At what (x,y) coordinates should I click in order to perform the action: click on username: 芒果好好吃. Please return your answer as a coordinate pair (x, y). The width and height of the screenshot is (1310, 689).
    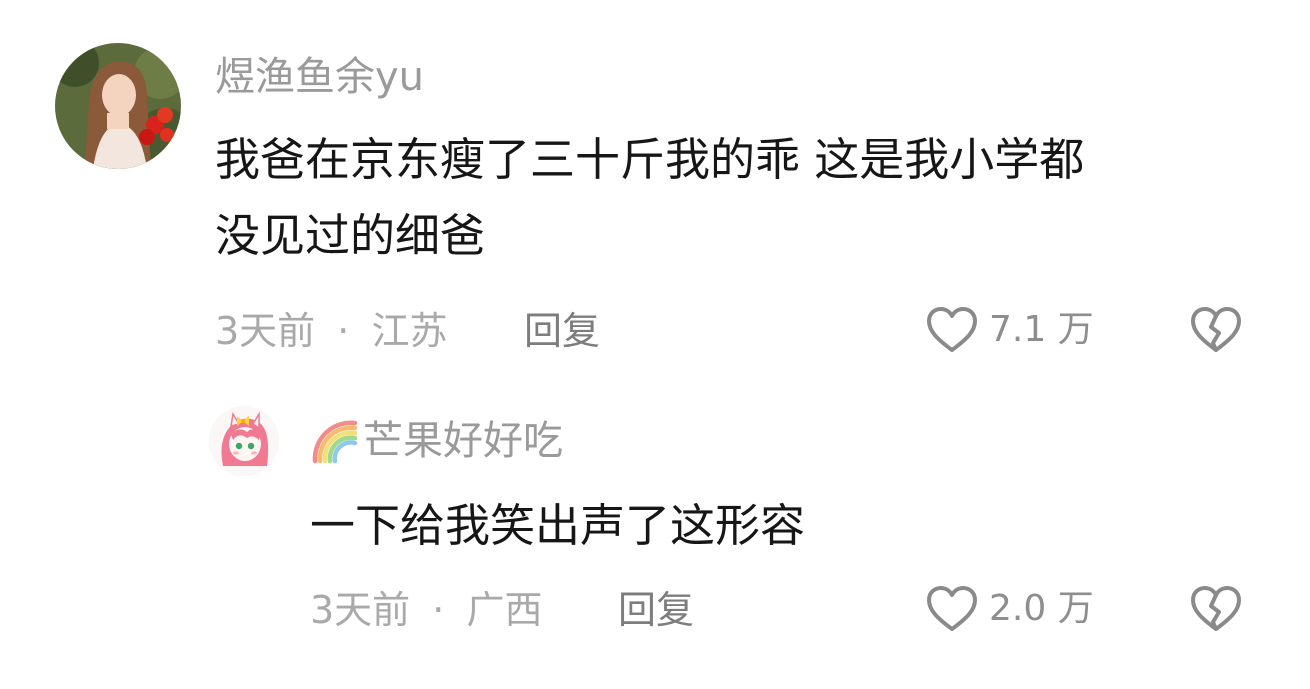
    Looking at the image, I should click on (437, 441).